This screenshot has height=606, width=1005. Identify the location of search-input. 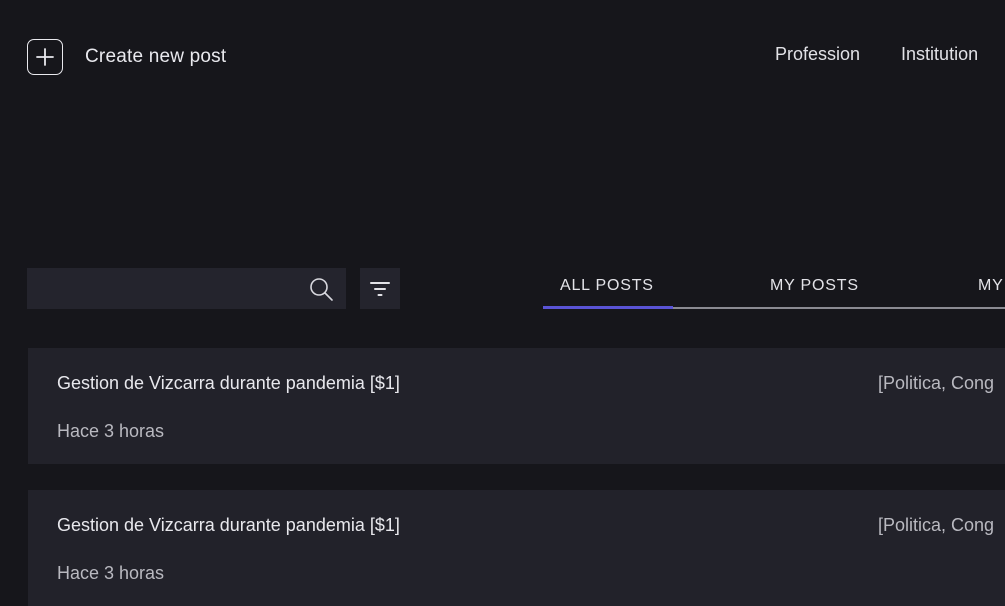
(171, 288).